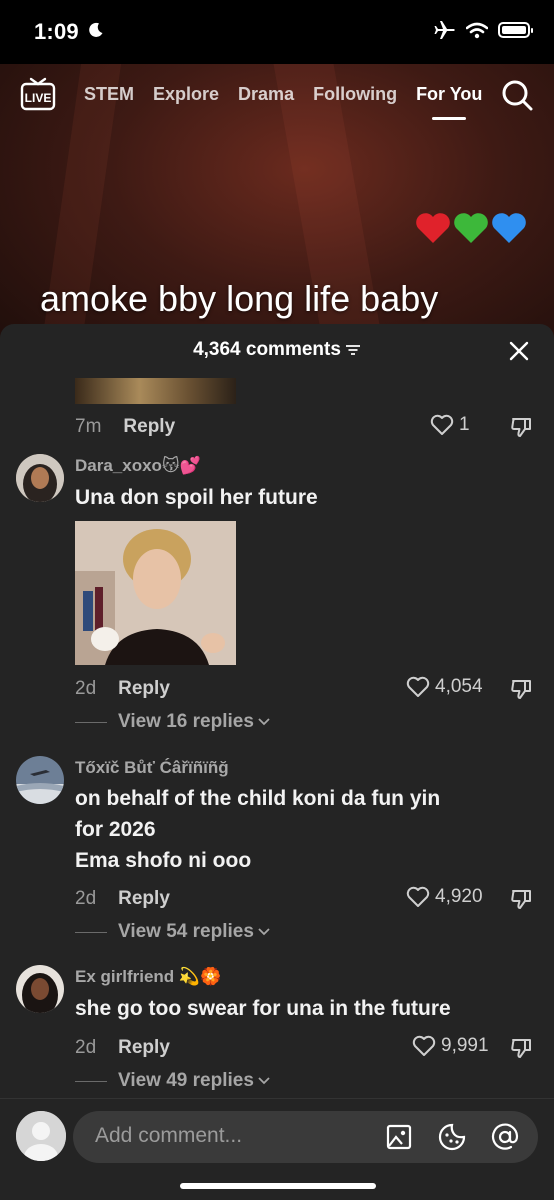  I want to click on view-replies-button: View 16 replies, so click(172, 722).